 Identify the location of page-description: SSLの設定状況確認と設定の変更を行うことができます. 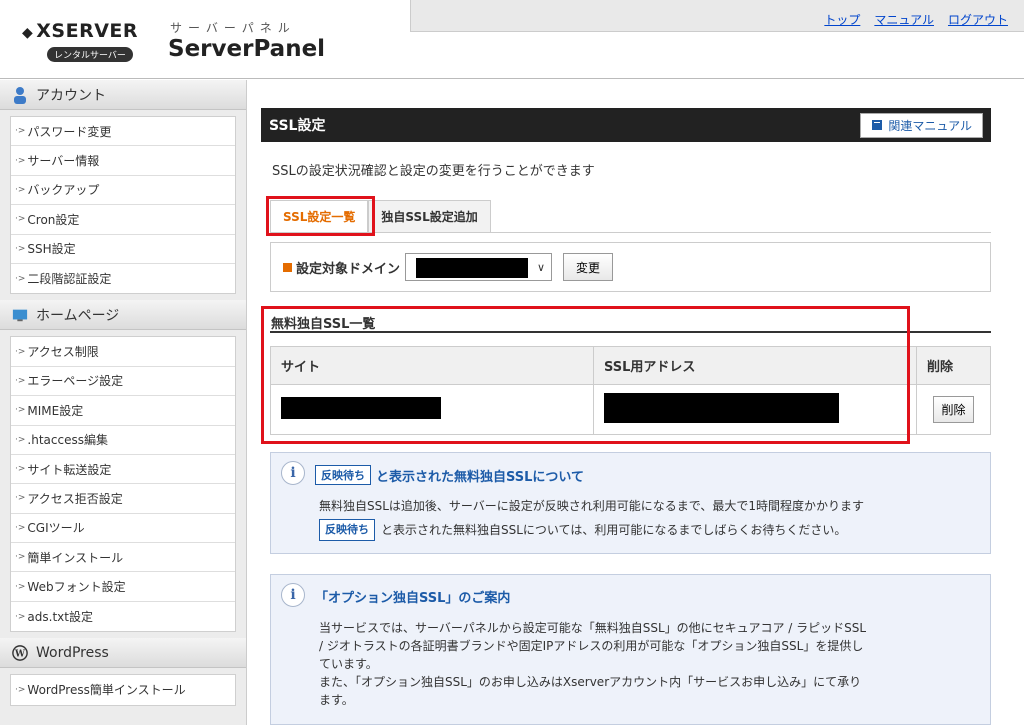
(433, 171).